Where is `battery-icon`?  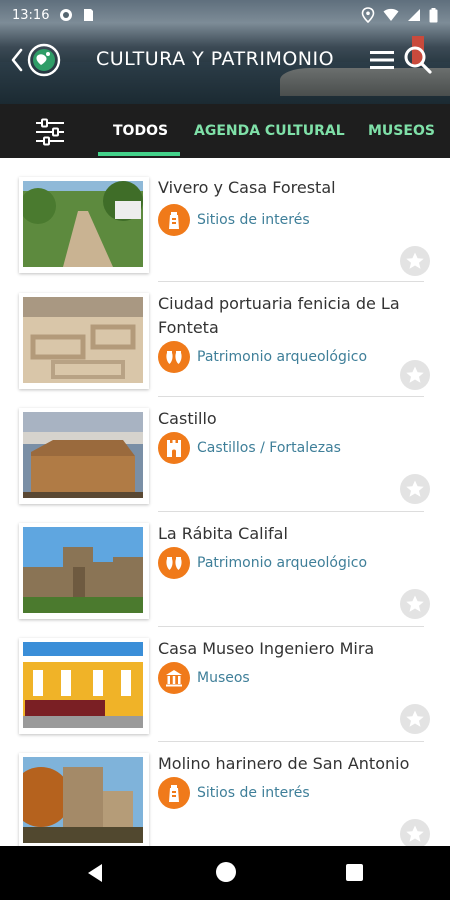 battery-icon is located at coordinates (433, 14).